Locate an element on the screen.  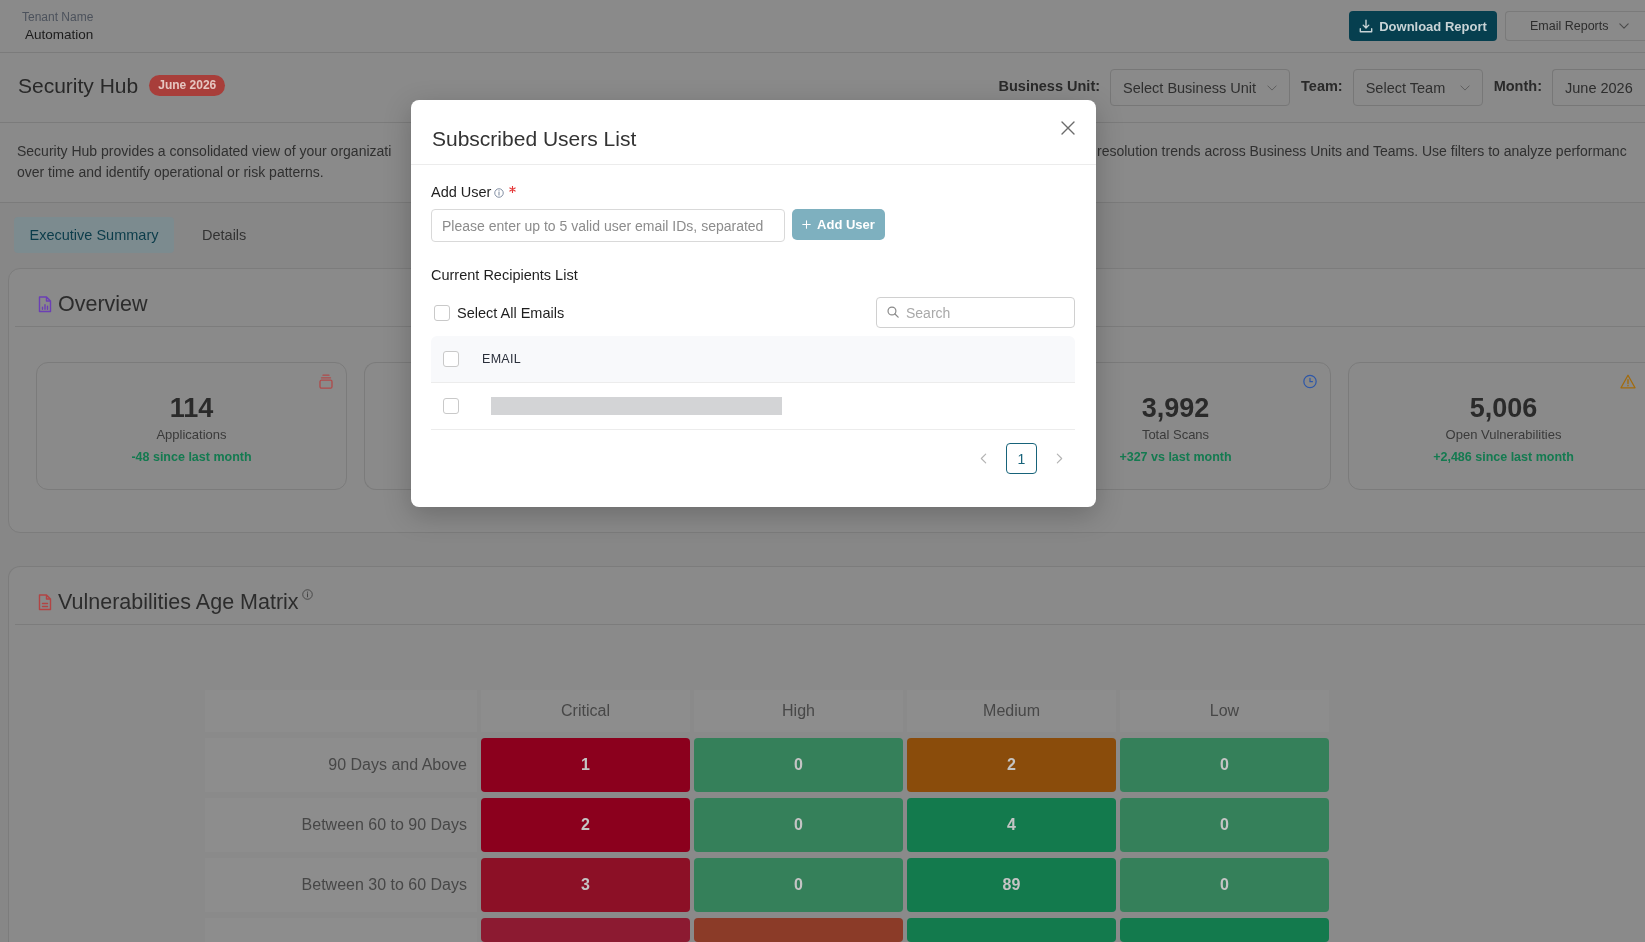
email-reports-dropdown: Email Reports is located at coordinates (1575, 26).